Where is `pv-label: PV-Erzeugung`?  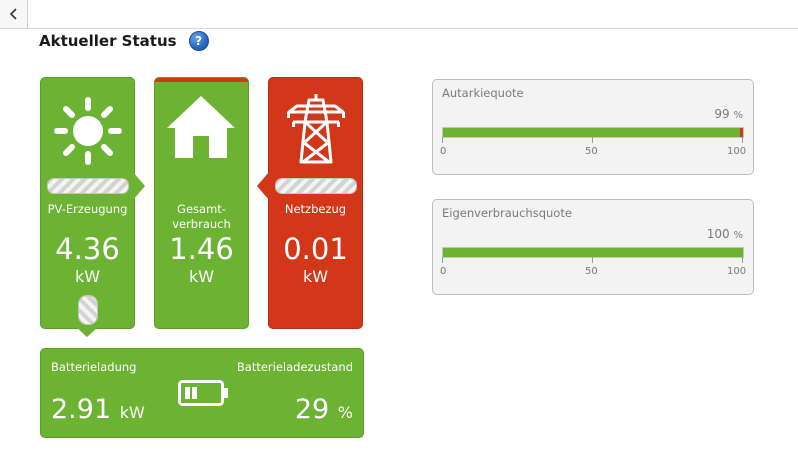
pv-label: PV-Erzeugung is located at coordinates (87, 209).